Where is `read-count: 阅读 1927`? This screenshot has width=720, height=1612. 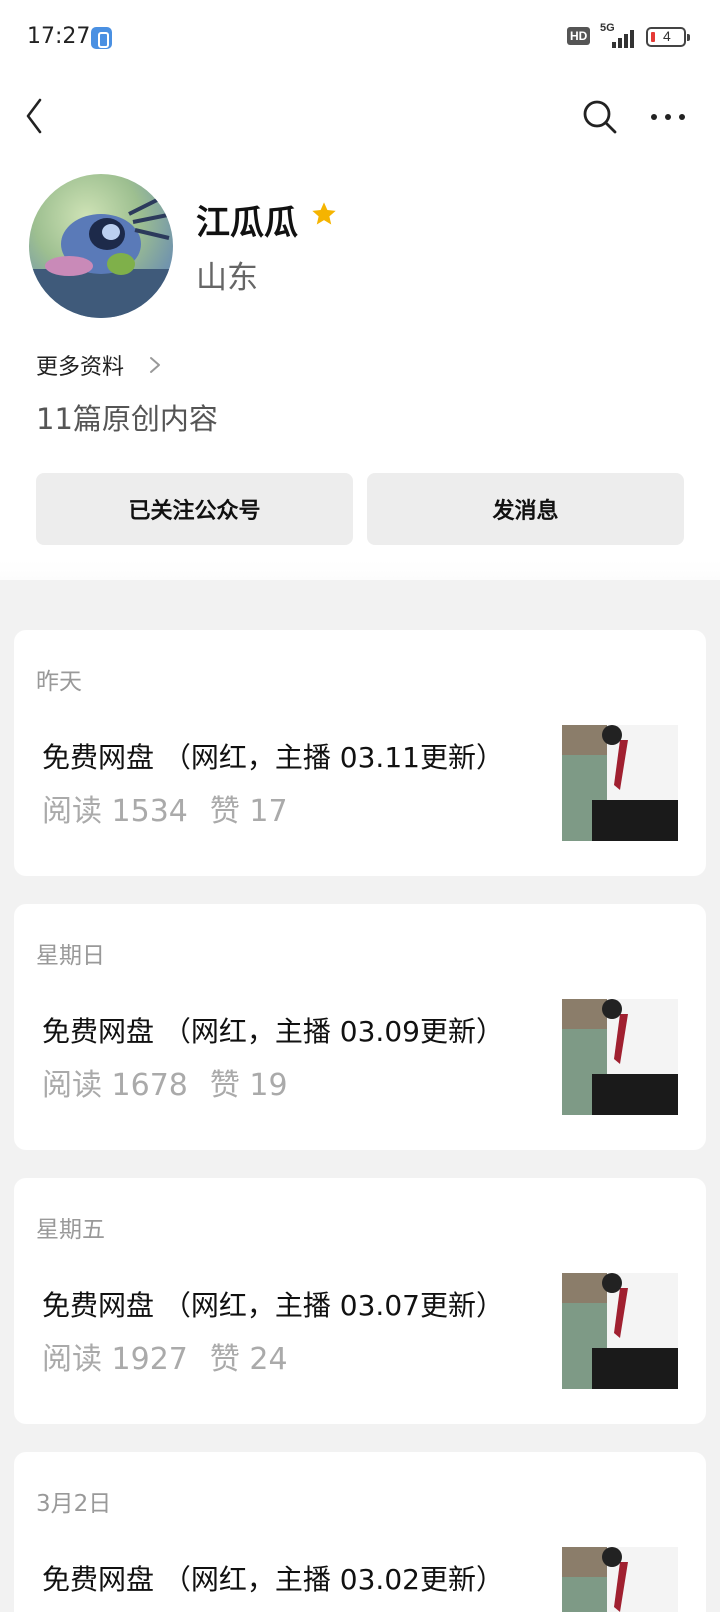 read-count: 阅读 1927 is located at coordinates (115, 1359).